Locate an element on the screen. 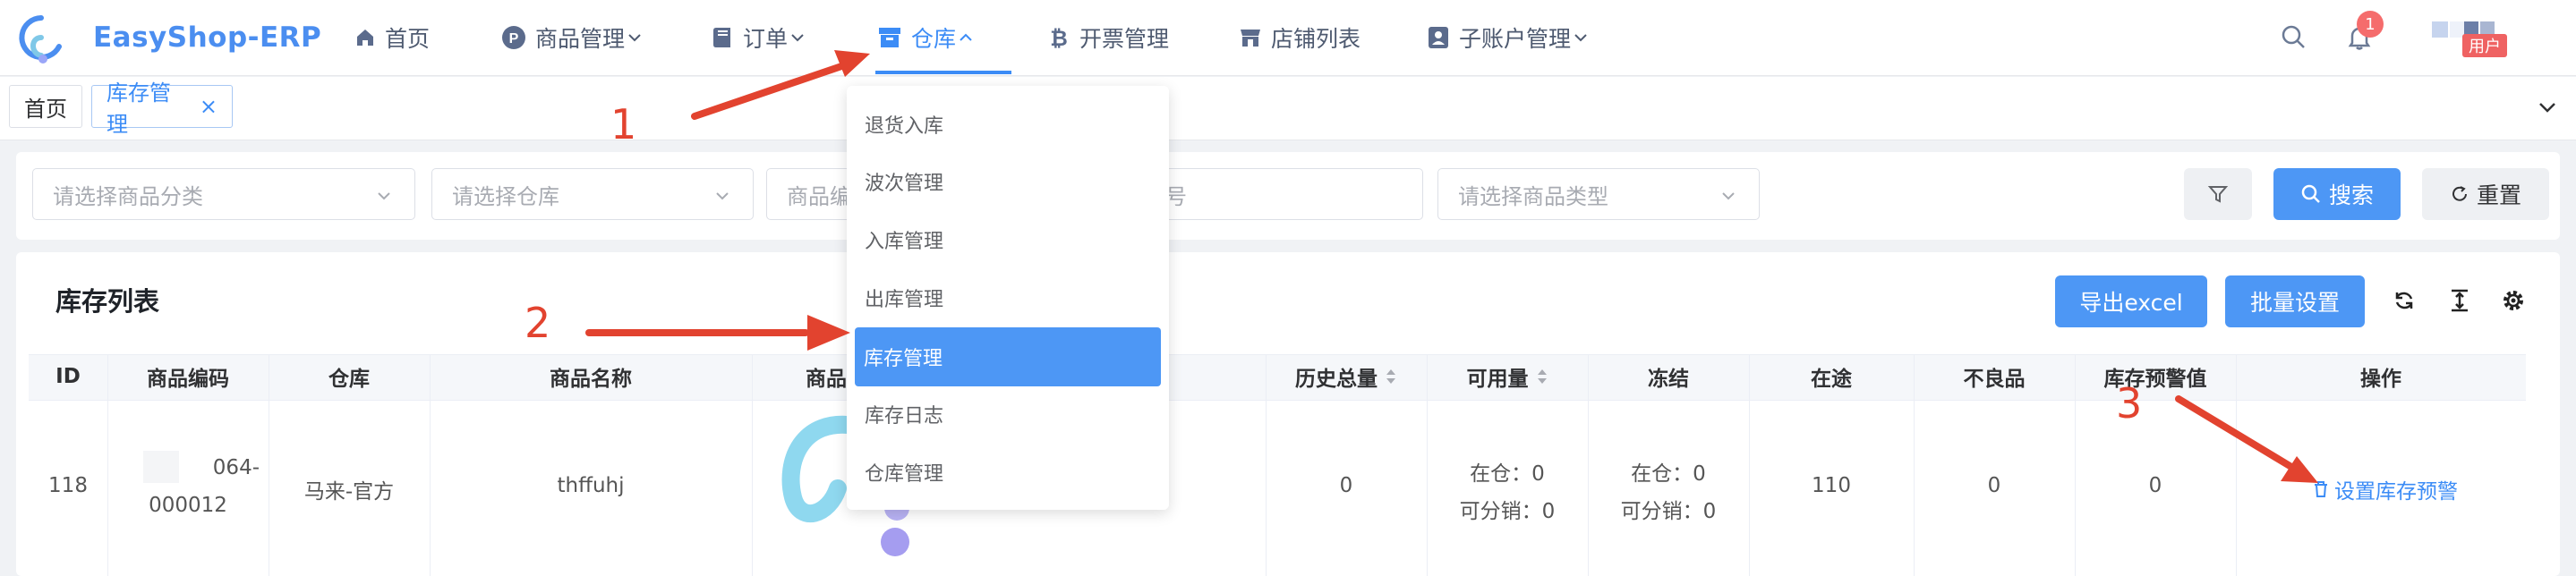 Image resolution: width=2576 pixels, height=576 pixels. annotation-number-3: 3 is located at coordinates (2129, 403).